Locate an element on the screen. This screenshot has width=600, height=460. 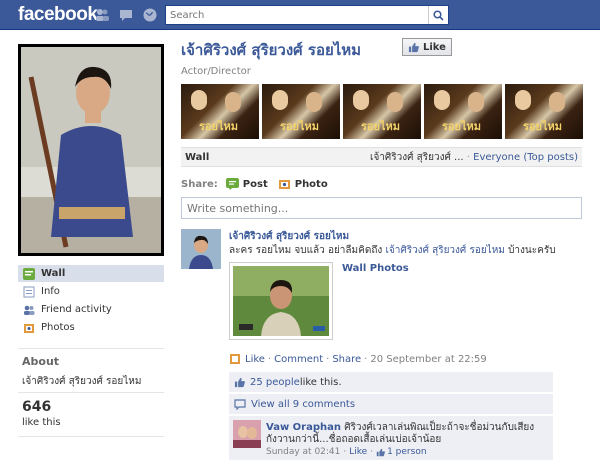
search-box is located at coordinates (307, 15).